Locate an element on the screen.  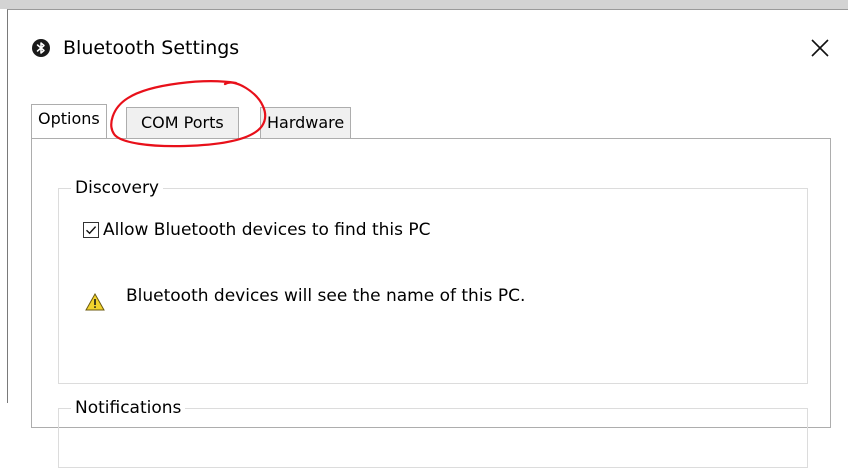
desktop-background-strip is located at coordinates (424, 4).